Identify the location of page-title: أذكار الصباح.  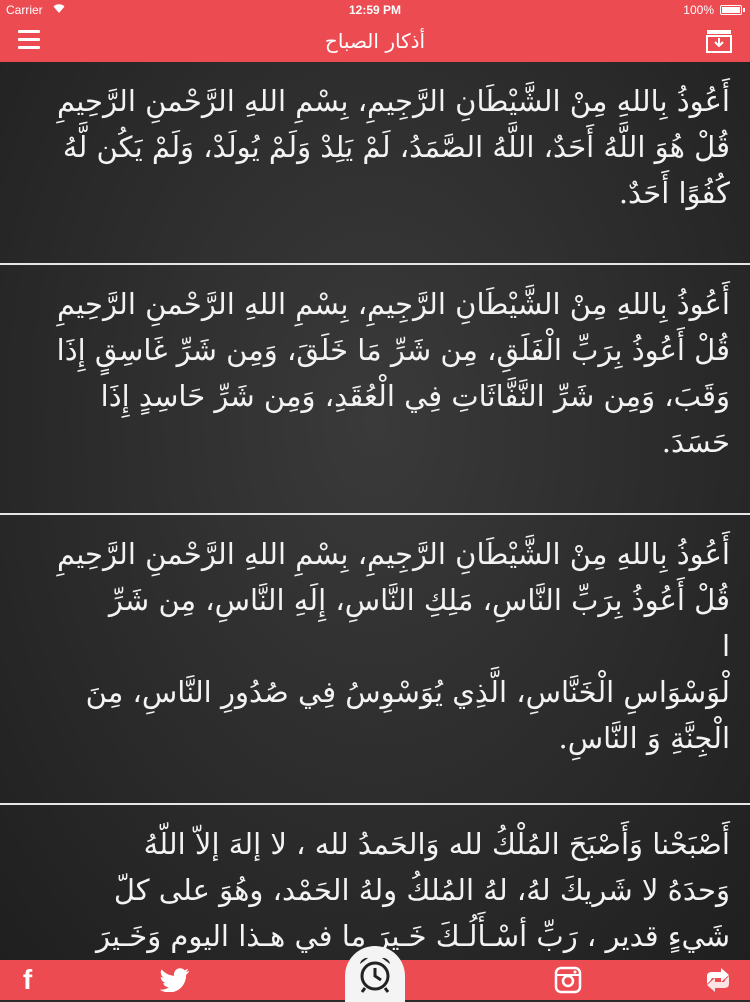
(375, 41).